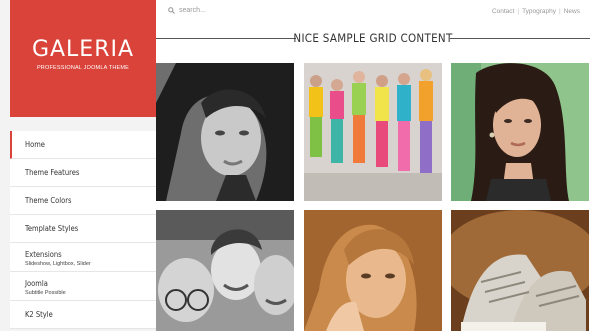 The image size is (590, 331). I want to click on grid-photo-girl-thinking, so click(373, 270).